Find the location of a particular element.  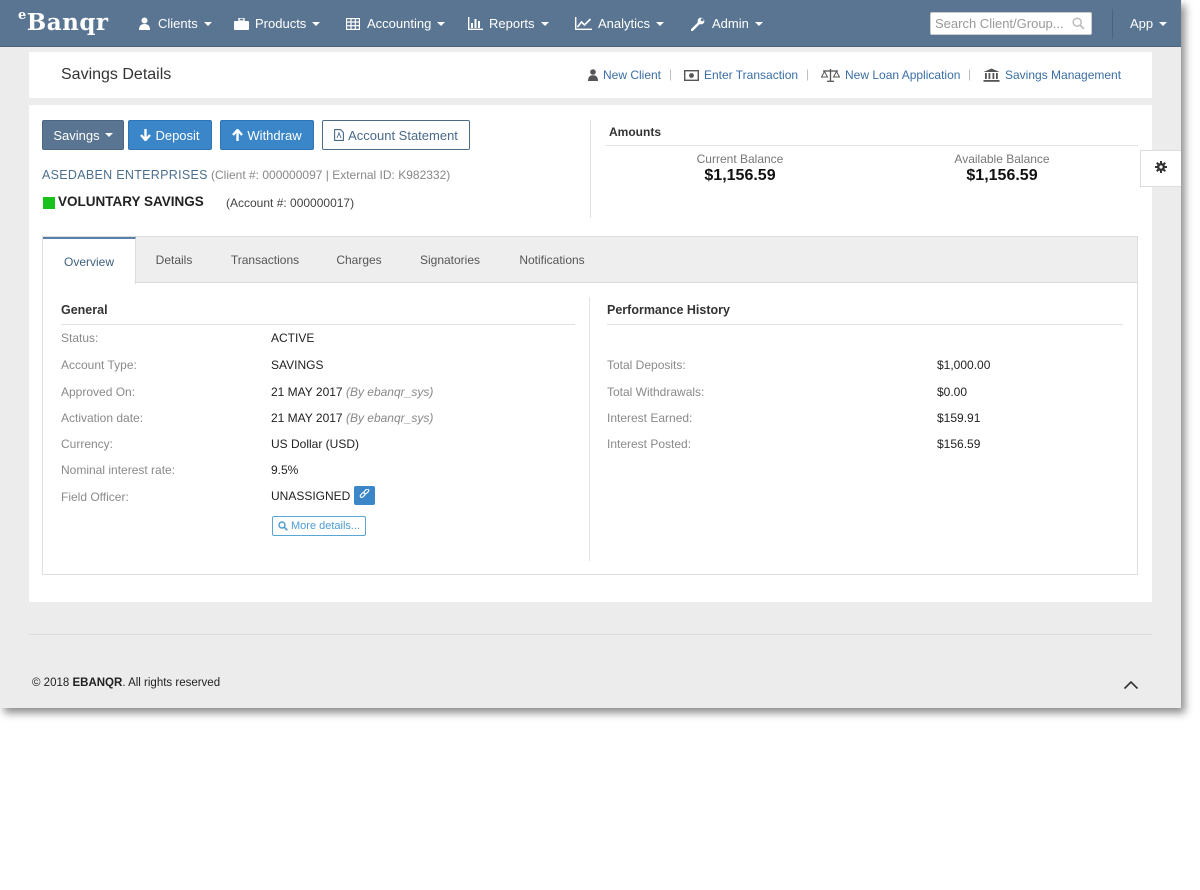

tab-notifications: Notifications is located at coordinates (552, 260).